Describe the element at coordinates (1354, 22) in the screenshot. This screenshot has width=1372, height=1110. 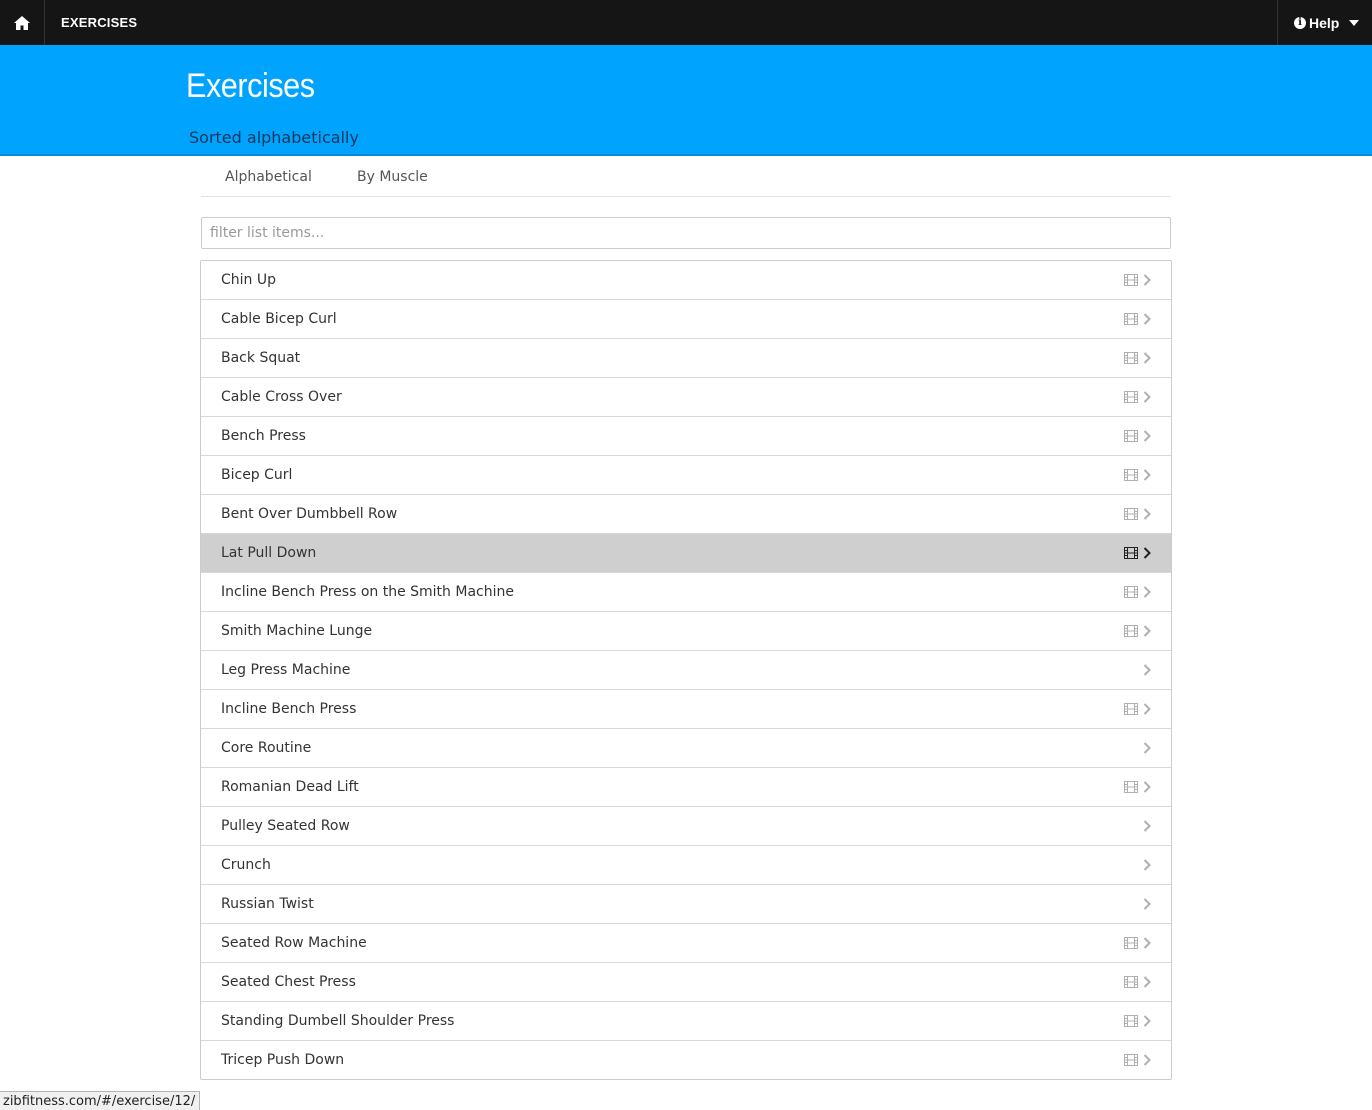
I see `caret-down-icon` at that location.